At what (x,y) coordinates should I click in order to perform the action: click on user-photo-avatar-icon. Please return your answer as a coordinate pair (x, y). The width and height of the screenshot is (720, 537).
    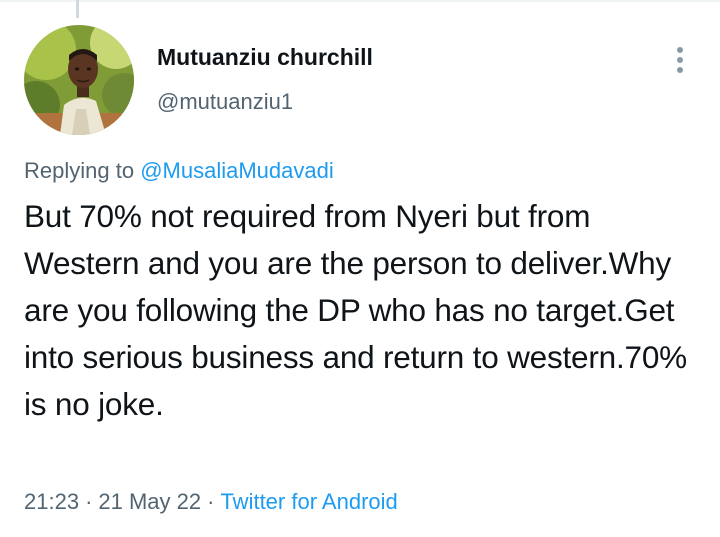
    Looking at the image, I should click on (79, 80).